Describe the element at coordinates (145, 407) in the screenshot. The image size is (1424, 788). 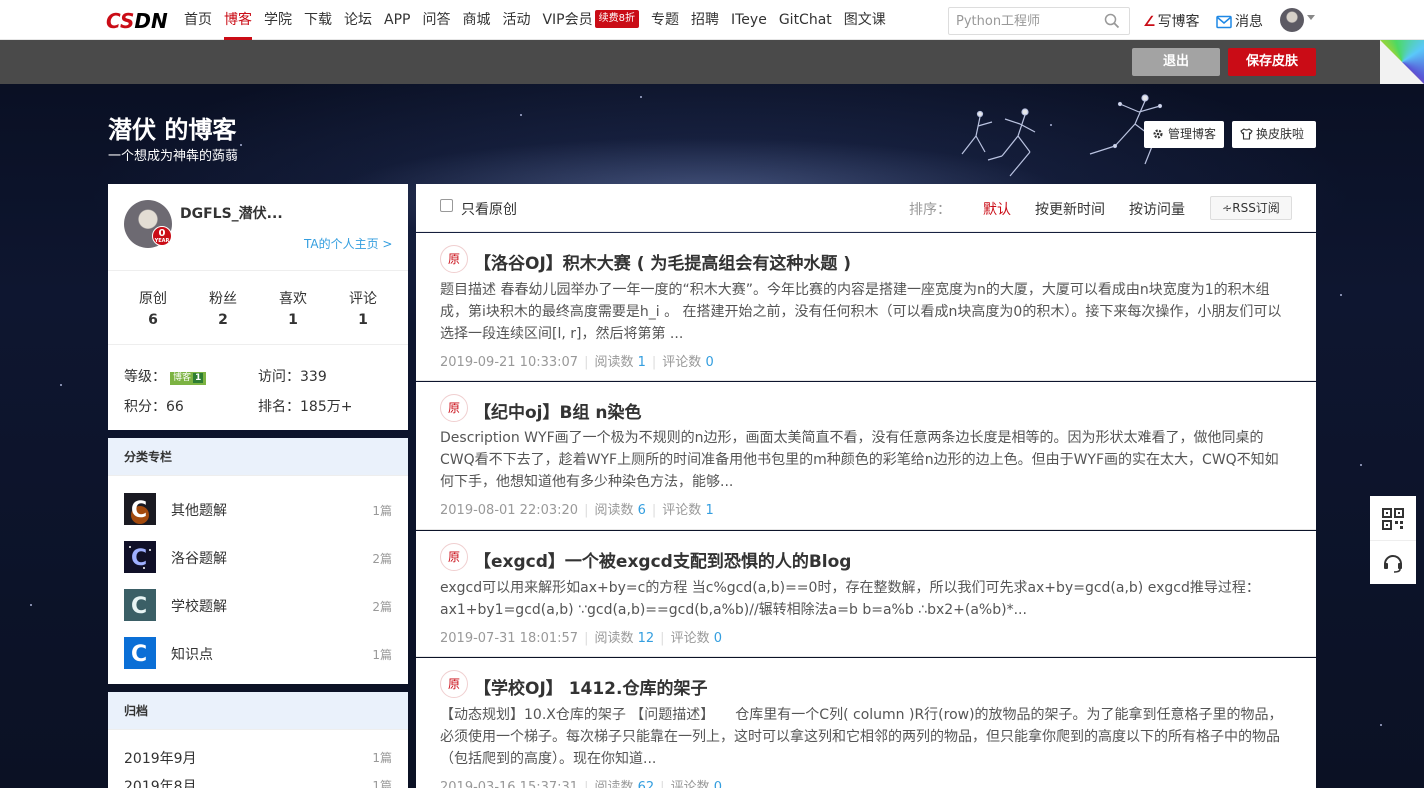
I see `points-label: 积分：` at that location.